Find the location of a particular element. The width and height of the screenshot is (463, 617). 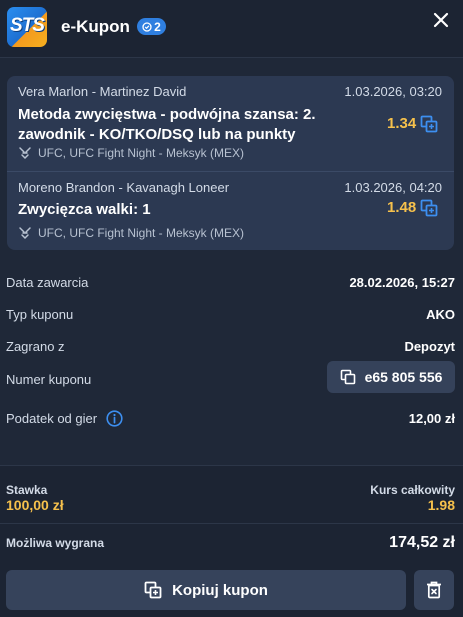

page-title: e-Kupon is located at coordinates (95, 26).